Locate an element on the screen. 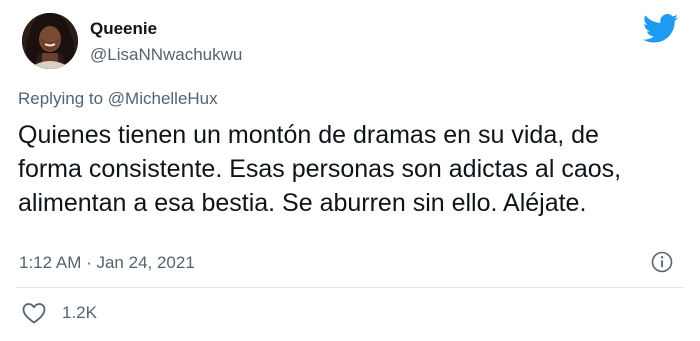 The height and width of the screenshot is (341, 700). like-count: 1.2K is located at coordinates (79, 312).